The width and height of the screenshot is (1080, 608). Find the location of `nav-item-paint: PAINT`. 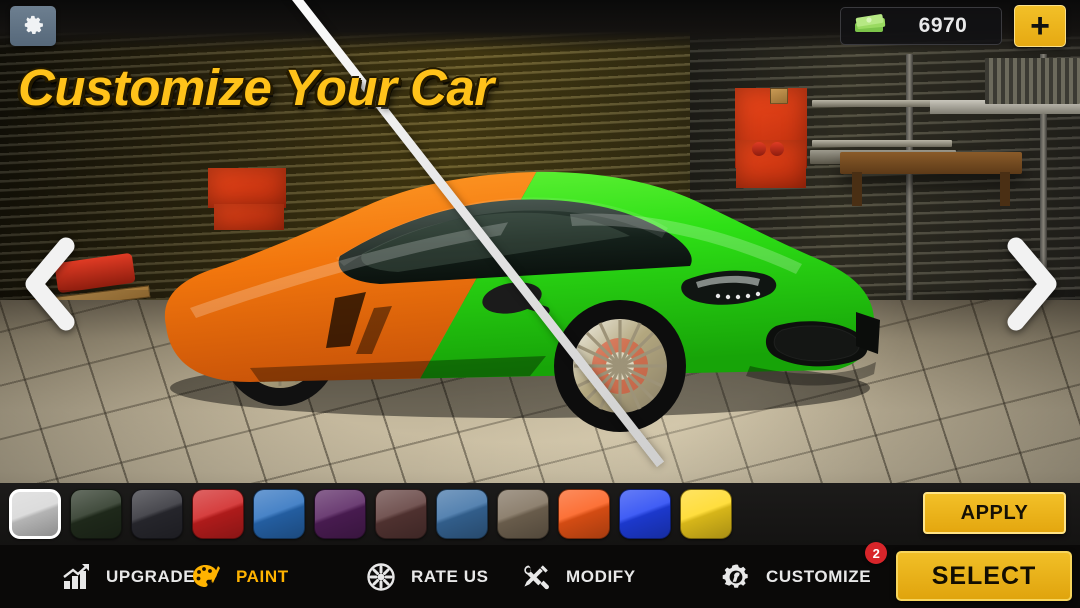

nav-item-paint: PAINT is located at coordinates (239, 576).